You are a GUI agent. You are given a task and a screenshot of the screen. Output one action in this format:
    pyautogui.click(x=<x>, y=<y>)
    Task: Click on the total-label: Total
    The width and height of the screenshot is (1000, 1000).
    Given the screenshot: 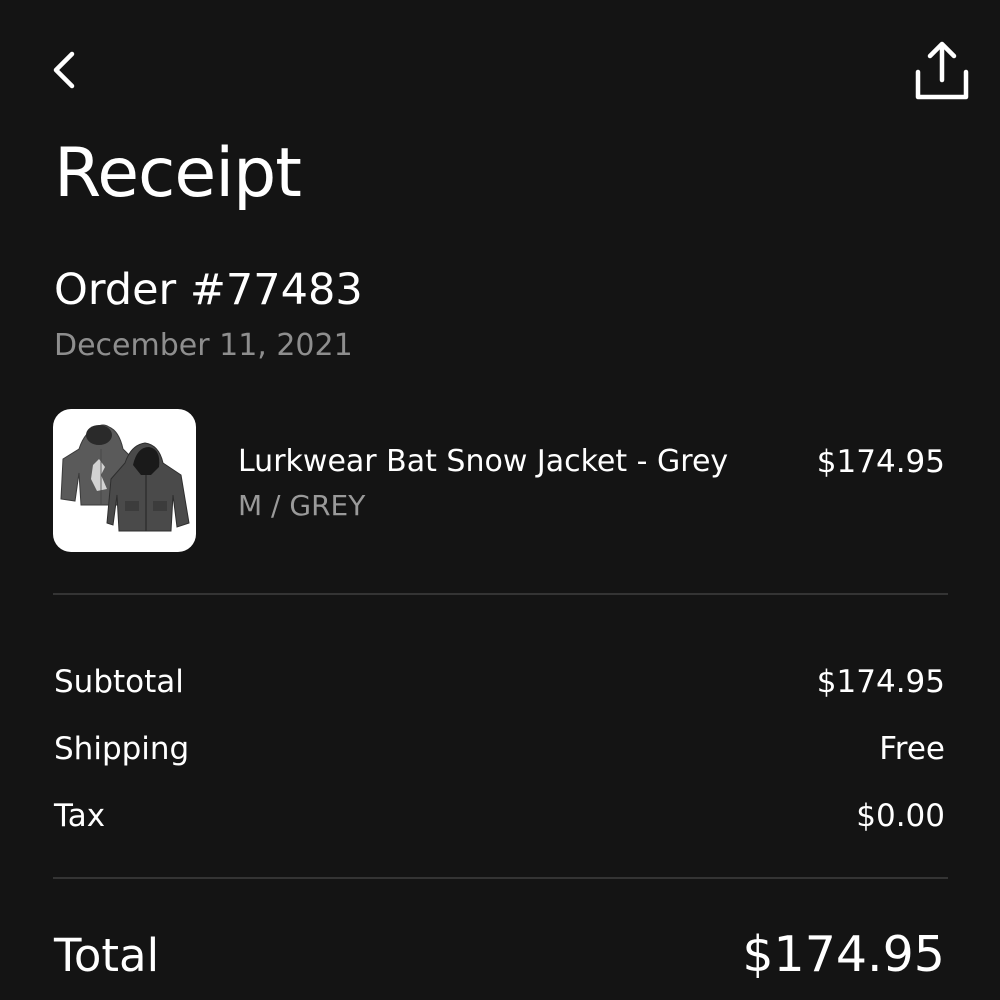 What is the action you would take?
    pyautogui.click(x=107, y=955)
    